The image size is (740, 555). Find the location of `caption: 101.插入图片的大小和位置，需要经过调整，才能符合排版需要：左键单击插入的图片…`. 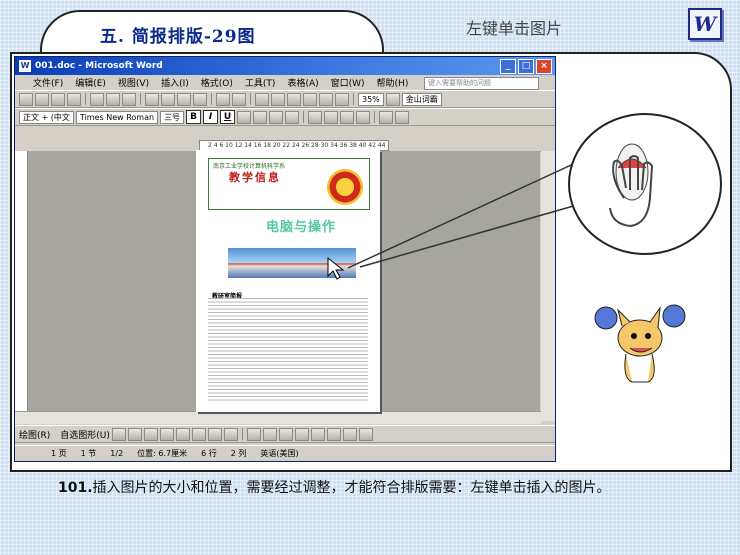

caption: 101.插入图片的大小和位置，需要经过调整，才能符合排版需要：左键单击插入的图片… is located at coordinates (370, 488).